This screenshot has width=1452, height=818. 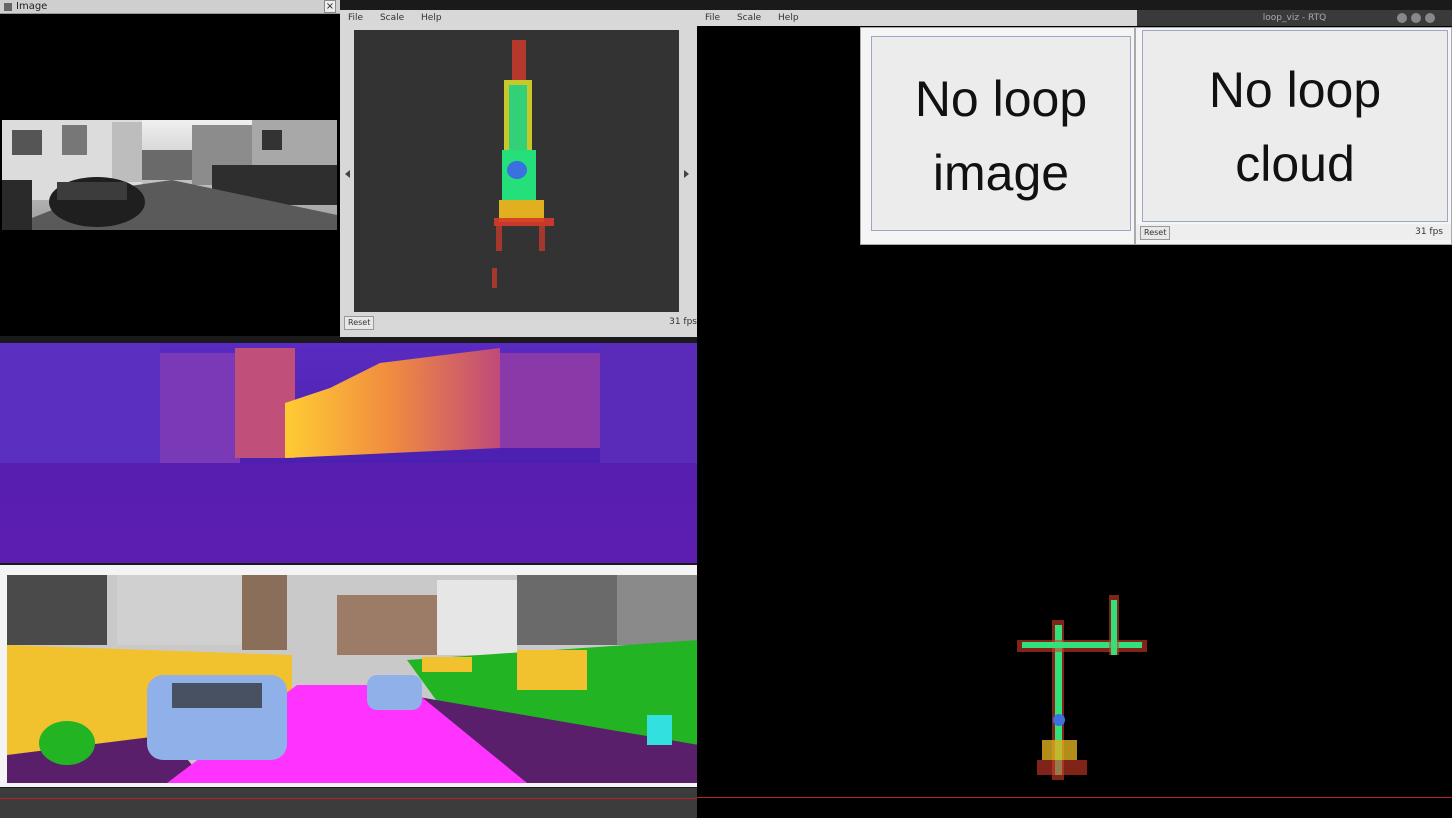 I want to click on no-loop-cloud-panel: No loop cloud, so click(x=1295, y=126).